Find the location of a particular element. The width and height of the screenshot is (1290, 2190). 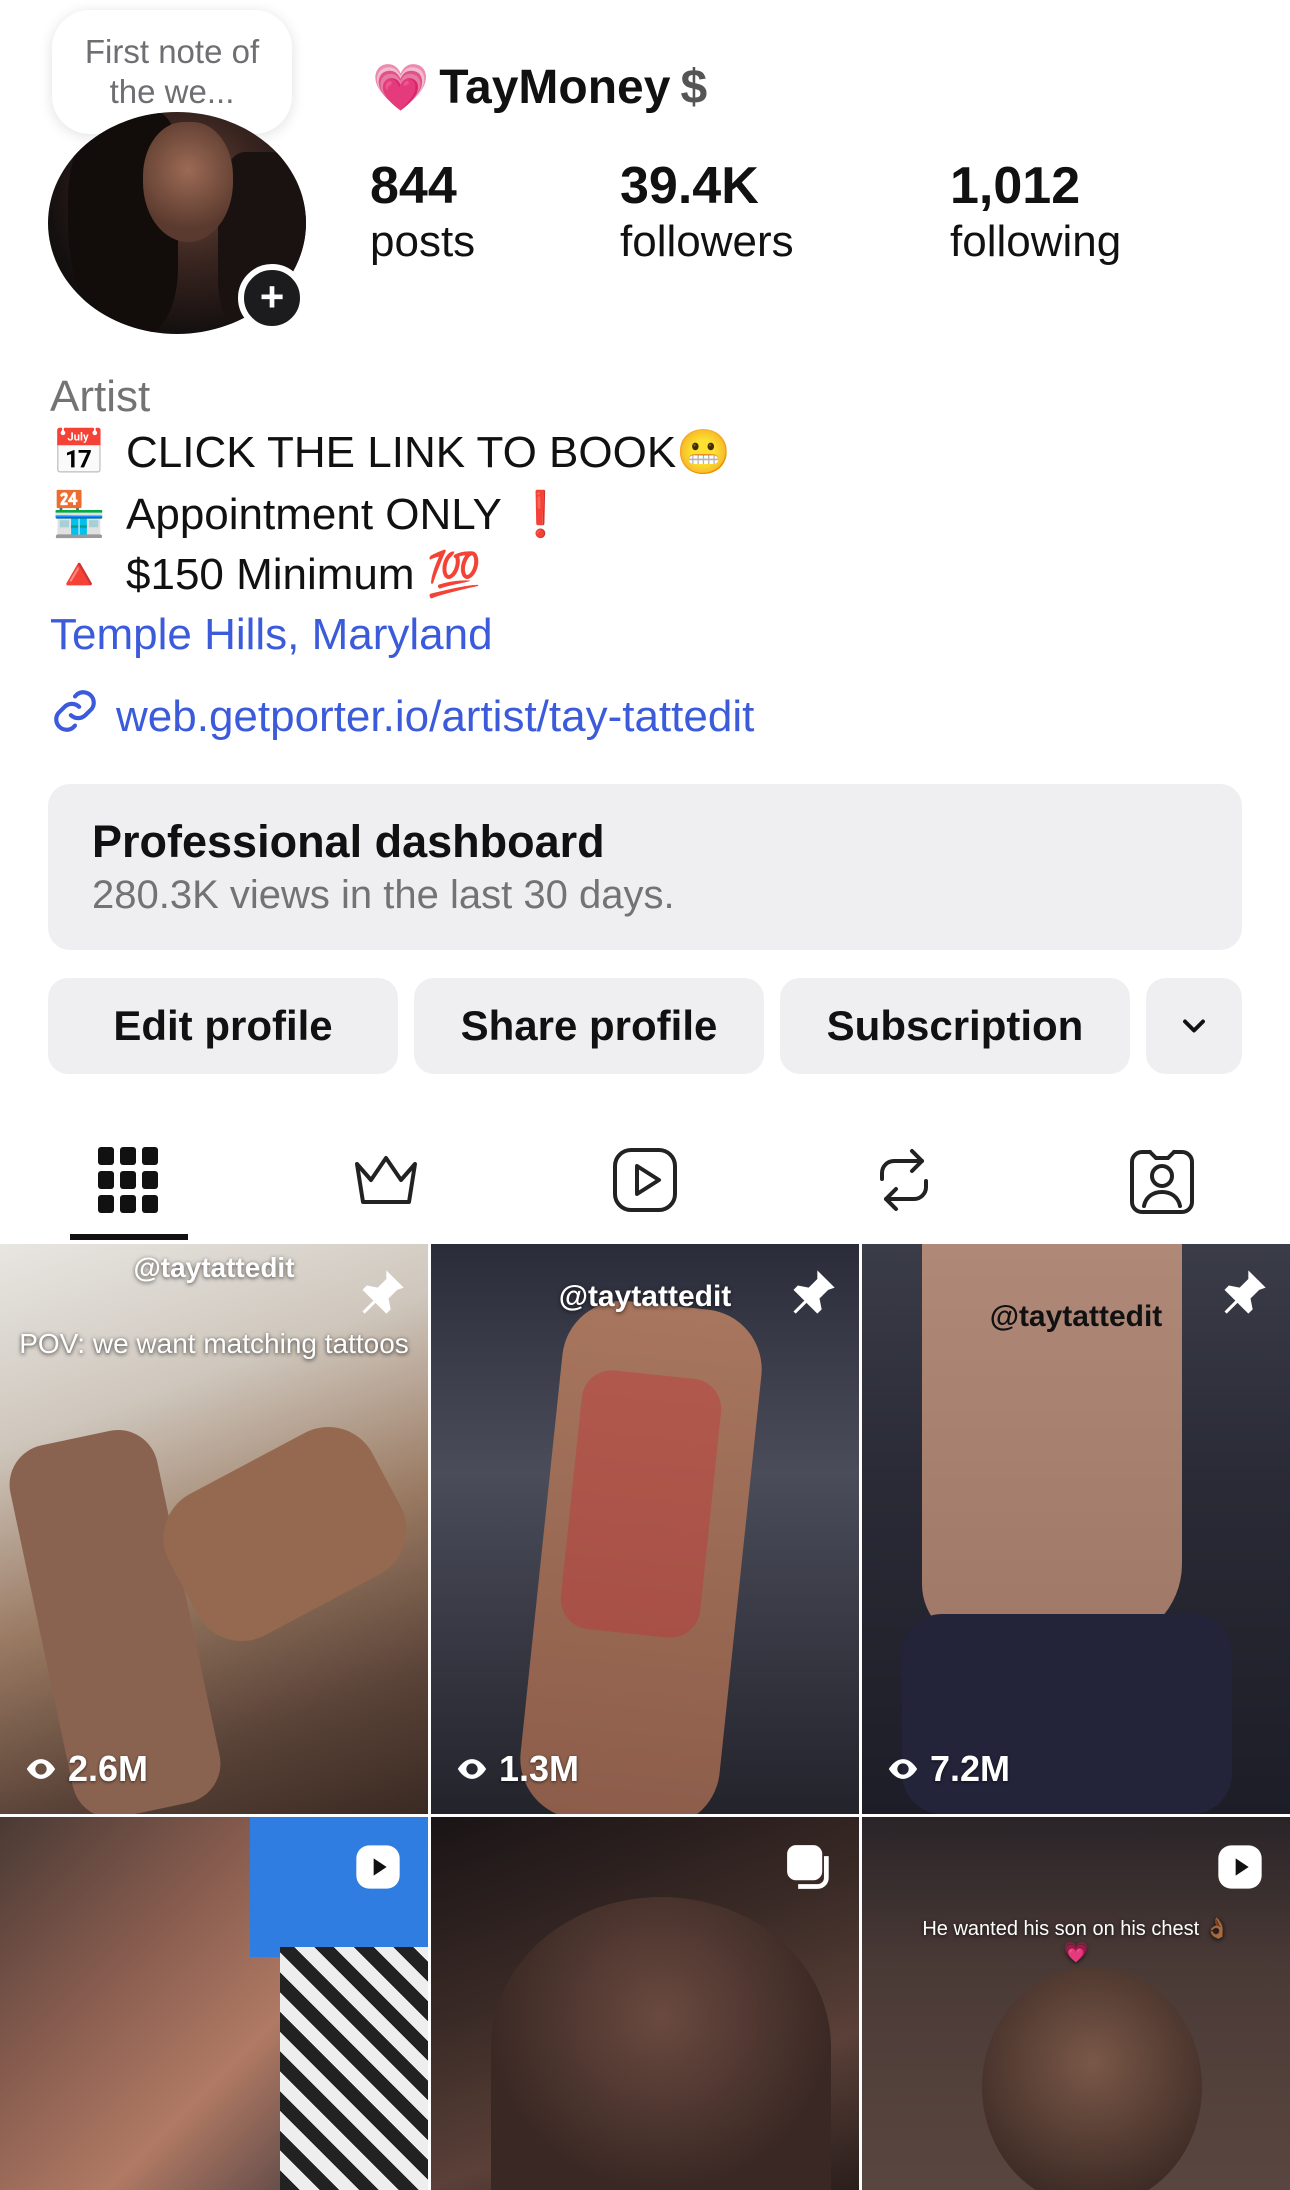

bio-location: Temple Hills, Maryland is located at coordinates (271, 635).